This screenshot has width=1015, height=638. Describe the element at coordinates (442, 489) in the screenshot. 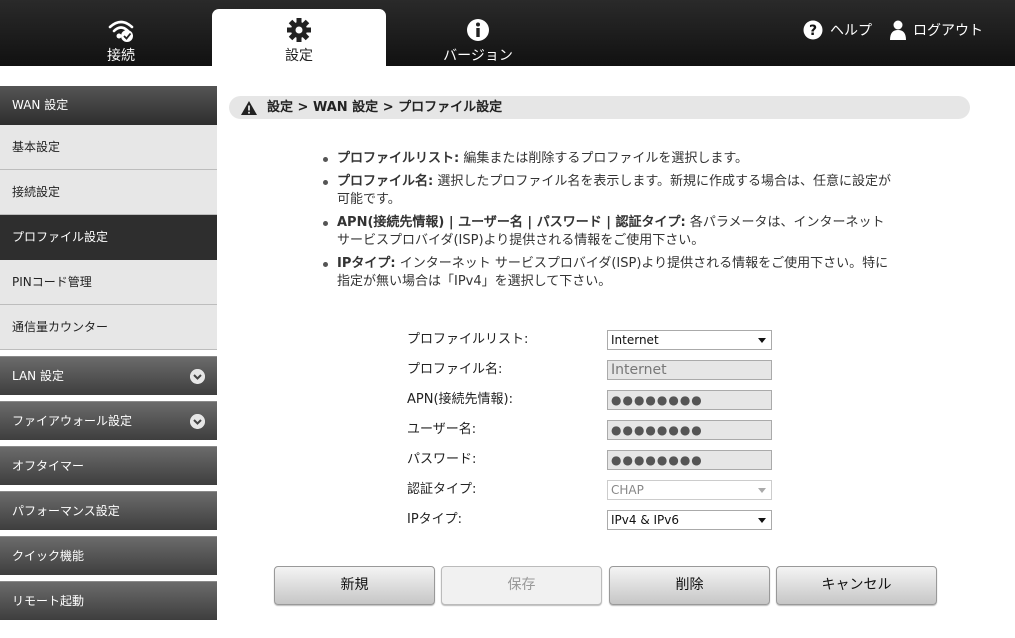

I see `auth-type-label: 認証タイプ:` at that location.